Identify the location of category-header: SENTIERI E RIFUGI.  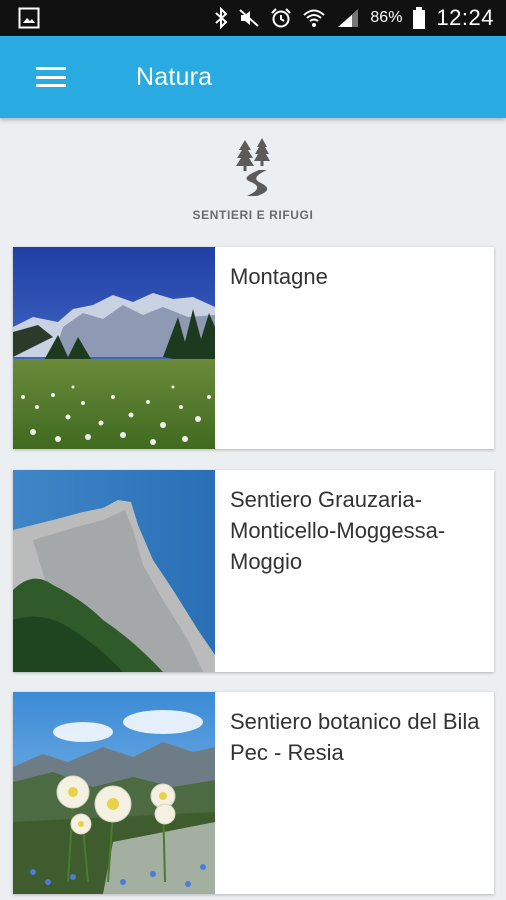
(253, 184).